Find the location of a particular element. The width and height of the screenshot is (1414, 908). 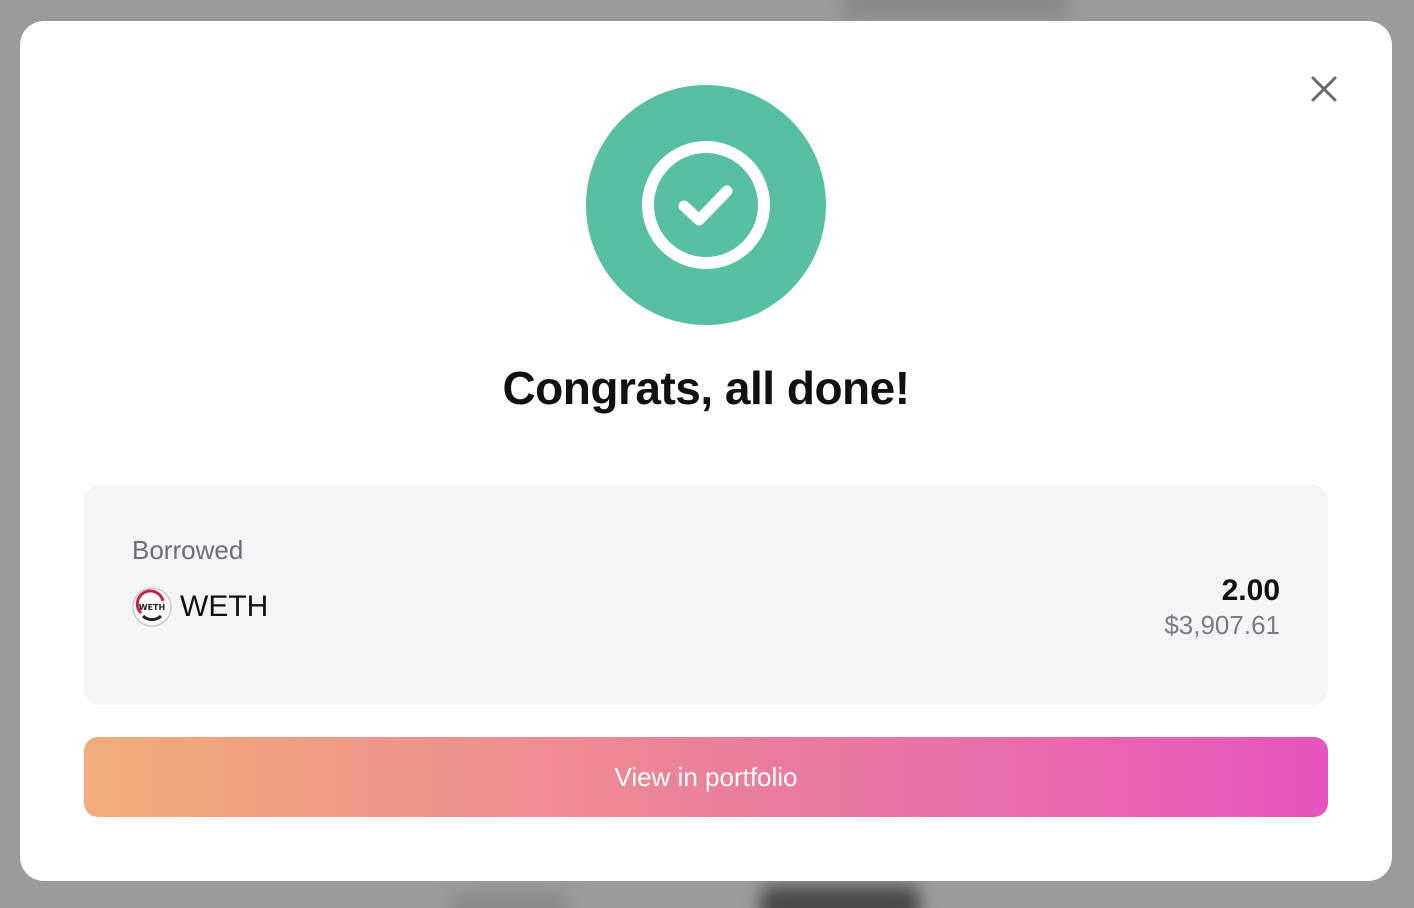

check-circle-icon is located at coordinates (706, 205).